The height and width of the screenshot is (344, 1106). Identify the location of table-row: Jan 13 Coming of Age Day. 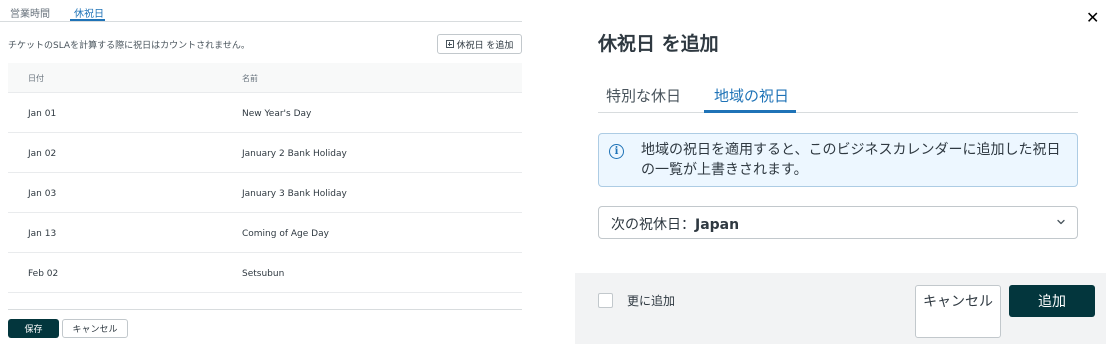
(265, 233).